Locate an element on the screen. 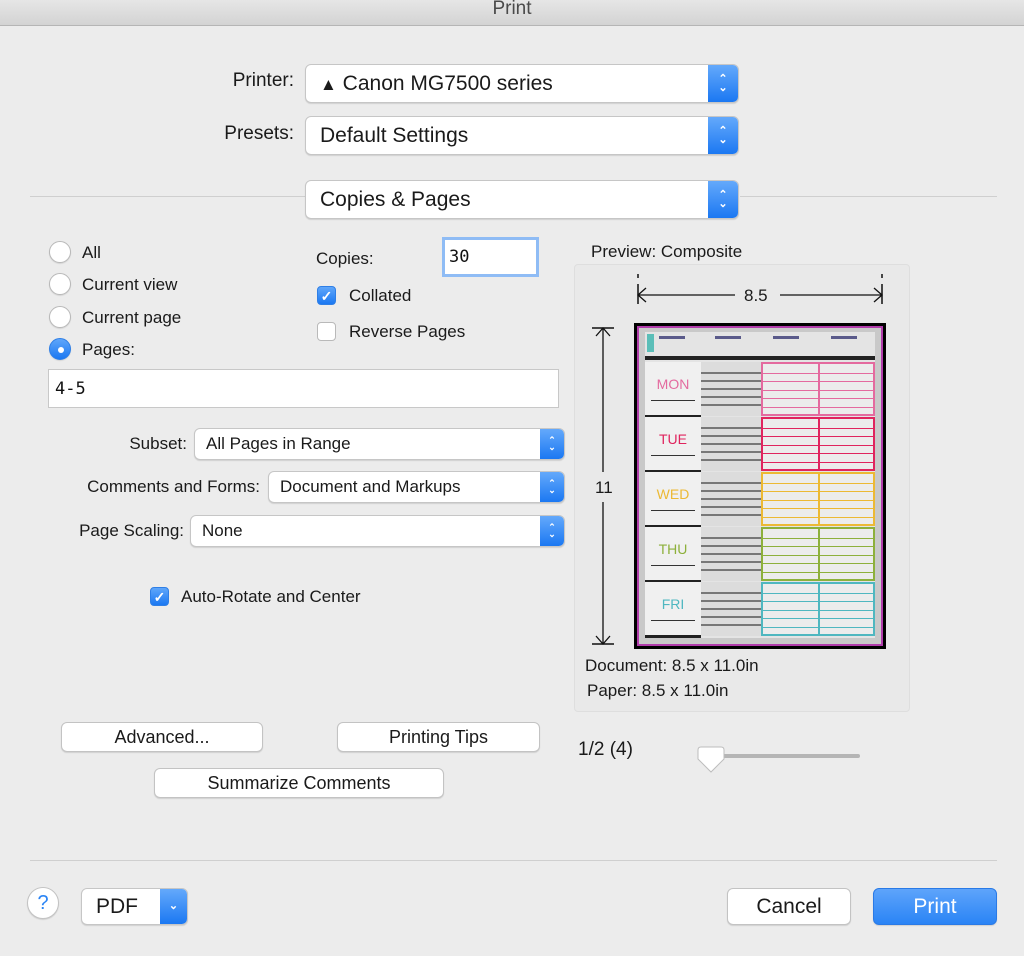  printer-label: Printer: is located at coordinates (263, 80).